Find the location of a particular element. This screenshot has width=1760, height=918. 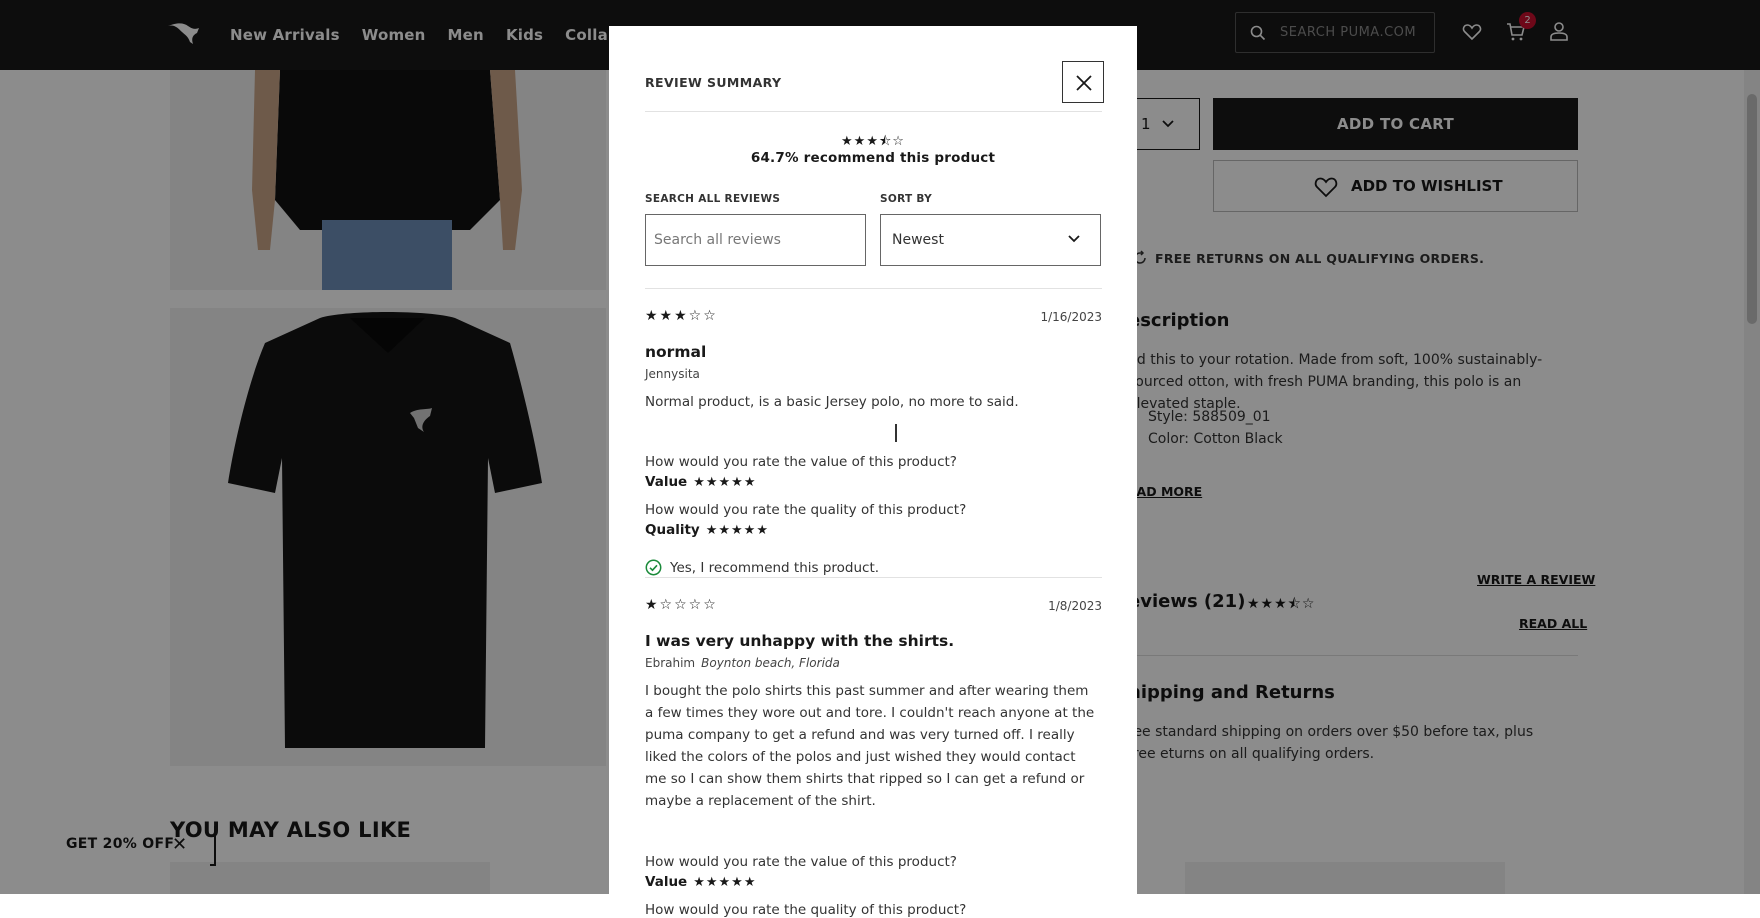

review-date: 1/16/2023 is located at coordinates (1071, 317).